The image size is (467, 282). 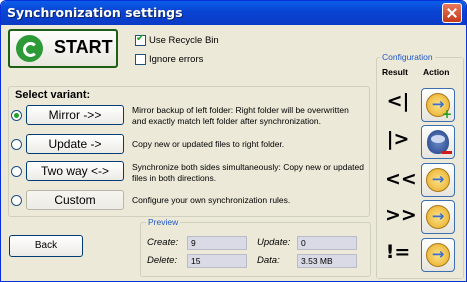 I want to click on minus-icon, so click(x=447, y=152).